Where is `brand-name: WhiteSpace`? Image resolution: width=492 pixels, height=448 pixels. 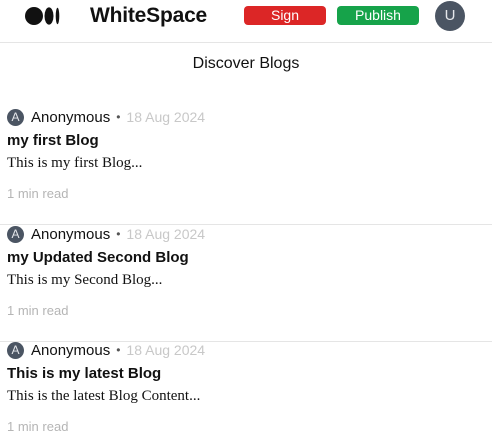
brand-name: WhiteSpace is located at coordinates (148, 16).